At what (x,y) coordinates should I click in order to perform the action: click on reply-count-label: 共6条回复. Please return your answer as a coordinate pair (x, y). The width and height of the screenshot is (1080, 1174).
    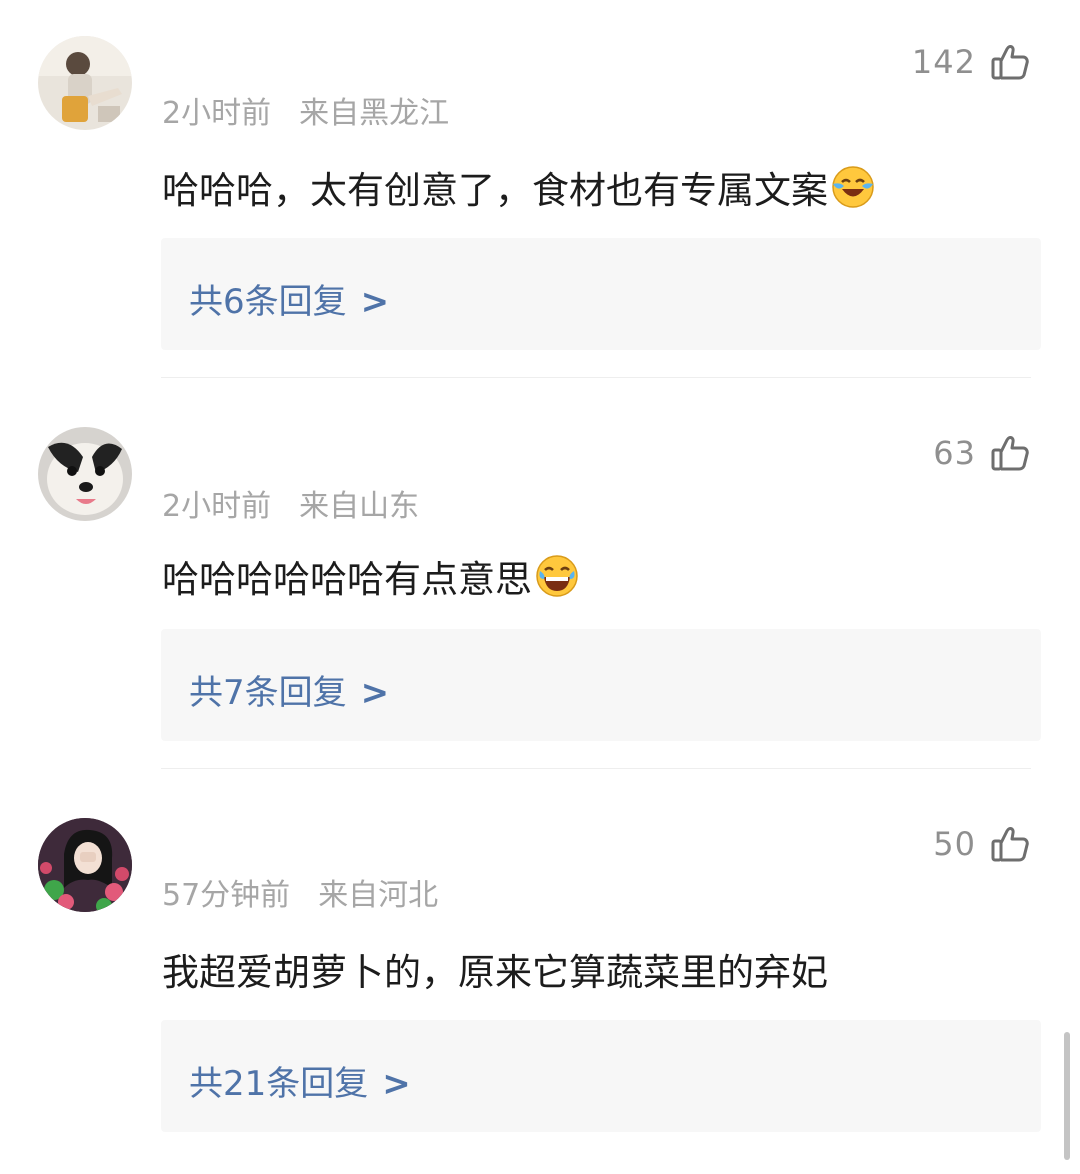
    Looking at the image, I should click on (268, 302).